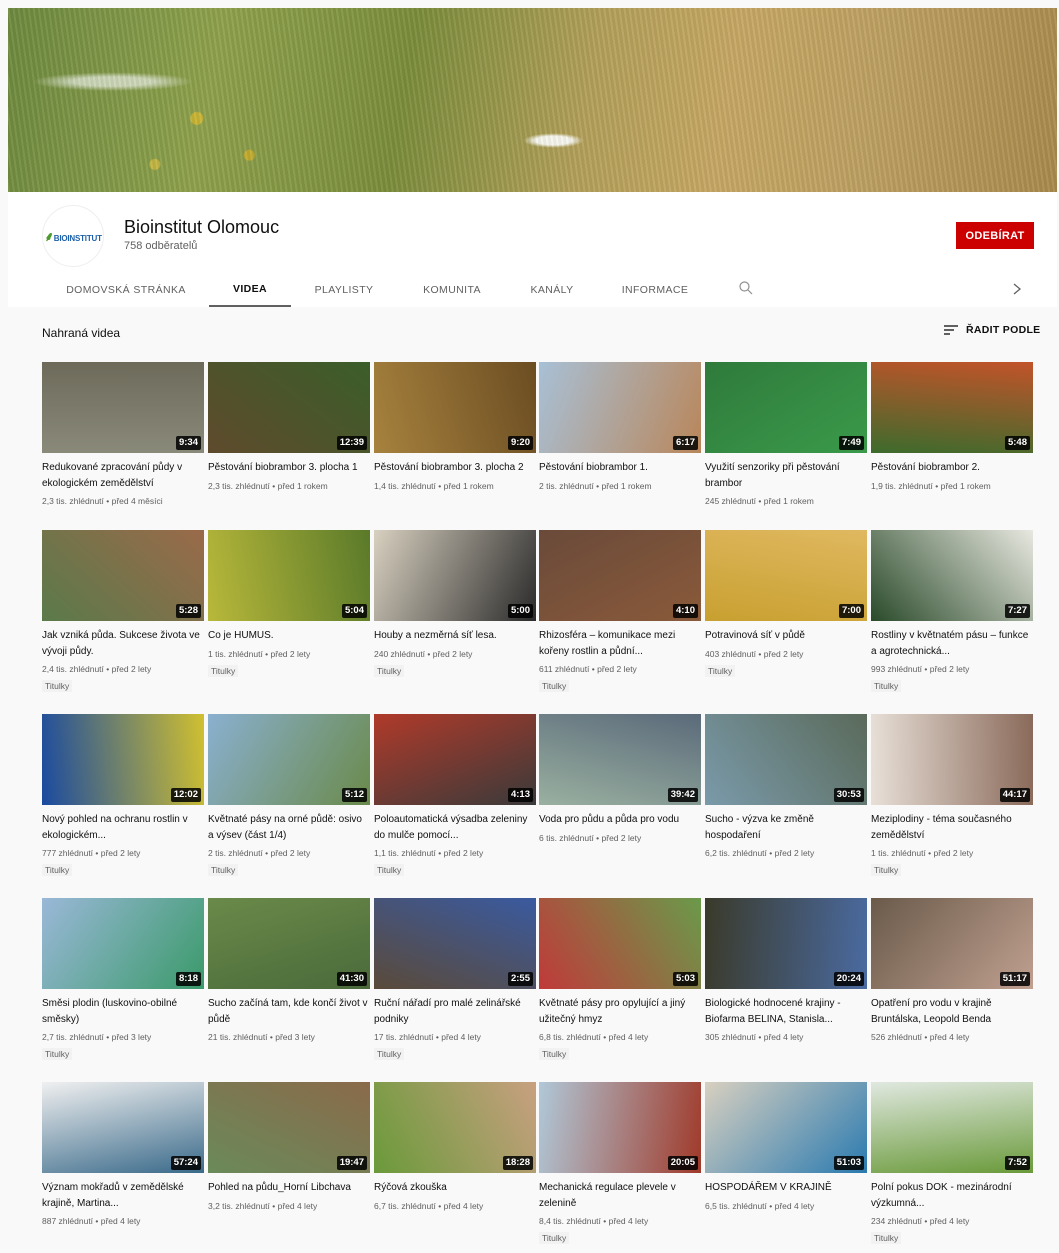  Describe the element at coordinates (250, 289) in the screenshot. I see `tab-videos: VIDEA` at that location.